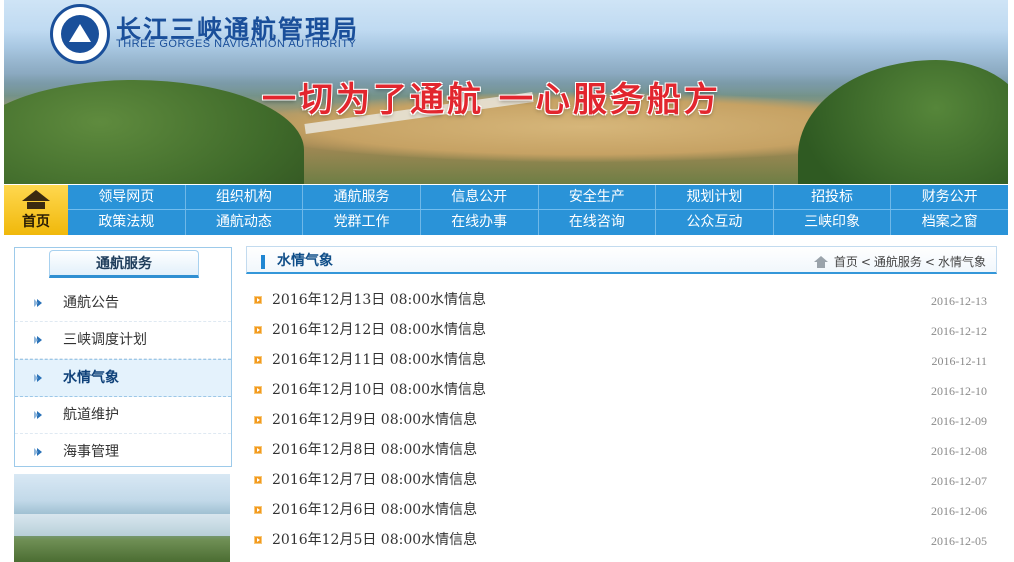  What do you see at coordinates (36, 210) in the screenshot?
I see `nav-home-button: 首页` at bounding box center [36, 210].